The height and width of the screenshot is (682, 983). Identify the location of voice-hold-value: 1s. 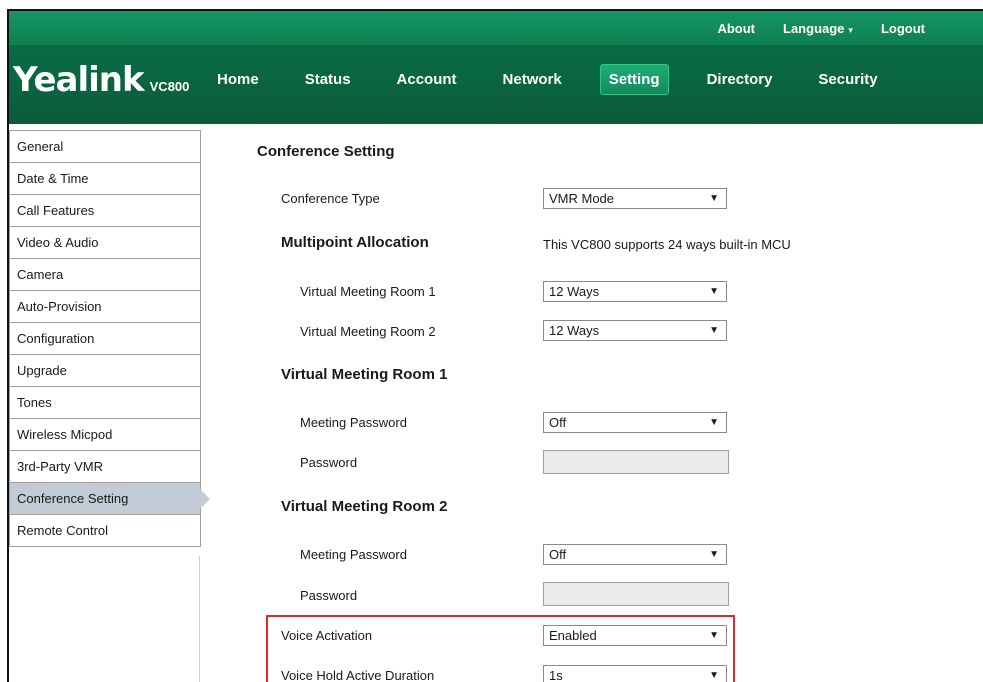
(556, 675).